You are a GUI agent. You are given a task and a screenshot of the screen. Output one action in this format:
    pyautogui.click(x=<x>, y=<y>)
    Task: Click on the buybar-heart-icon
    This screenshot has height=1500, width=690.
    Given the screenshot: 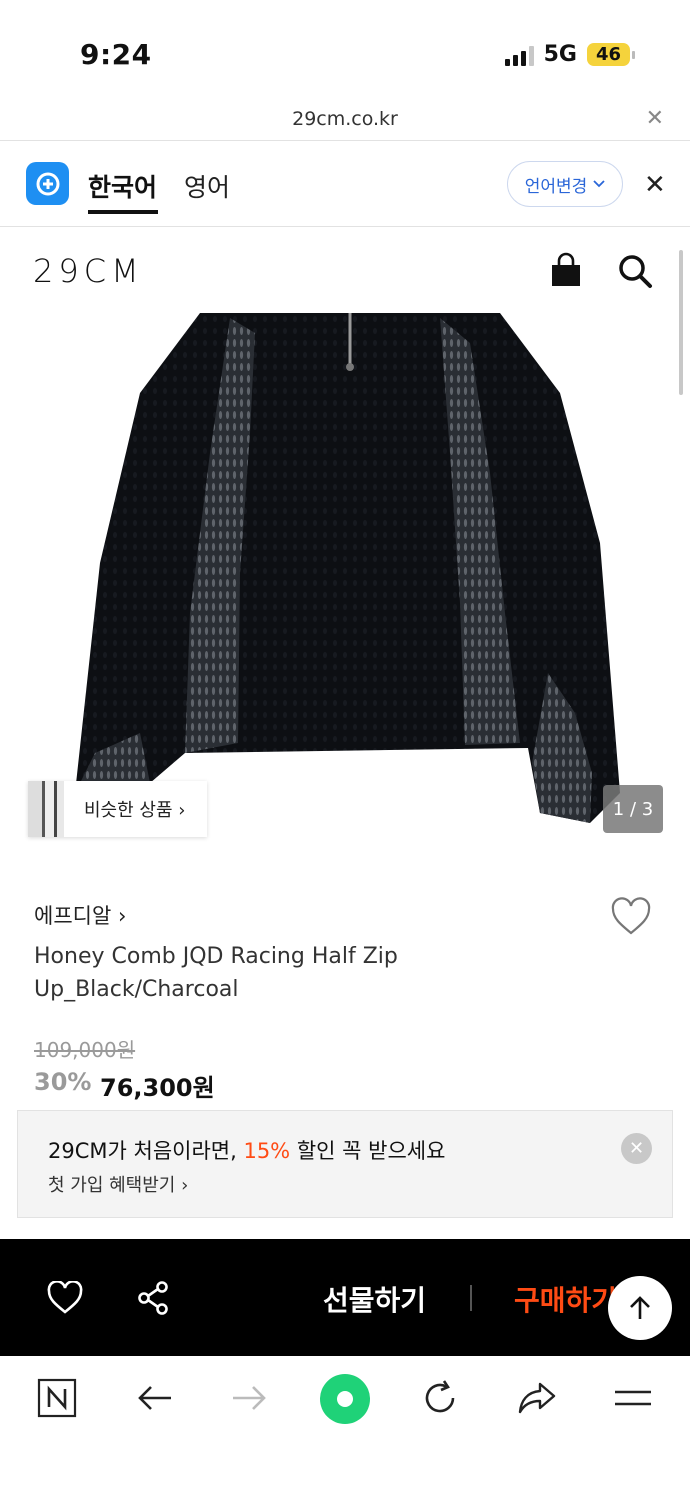 What is the action you would take?
    pyautogui.click(x=65, y=1299)
    